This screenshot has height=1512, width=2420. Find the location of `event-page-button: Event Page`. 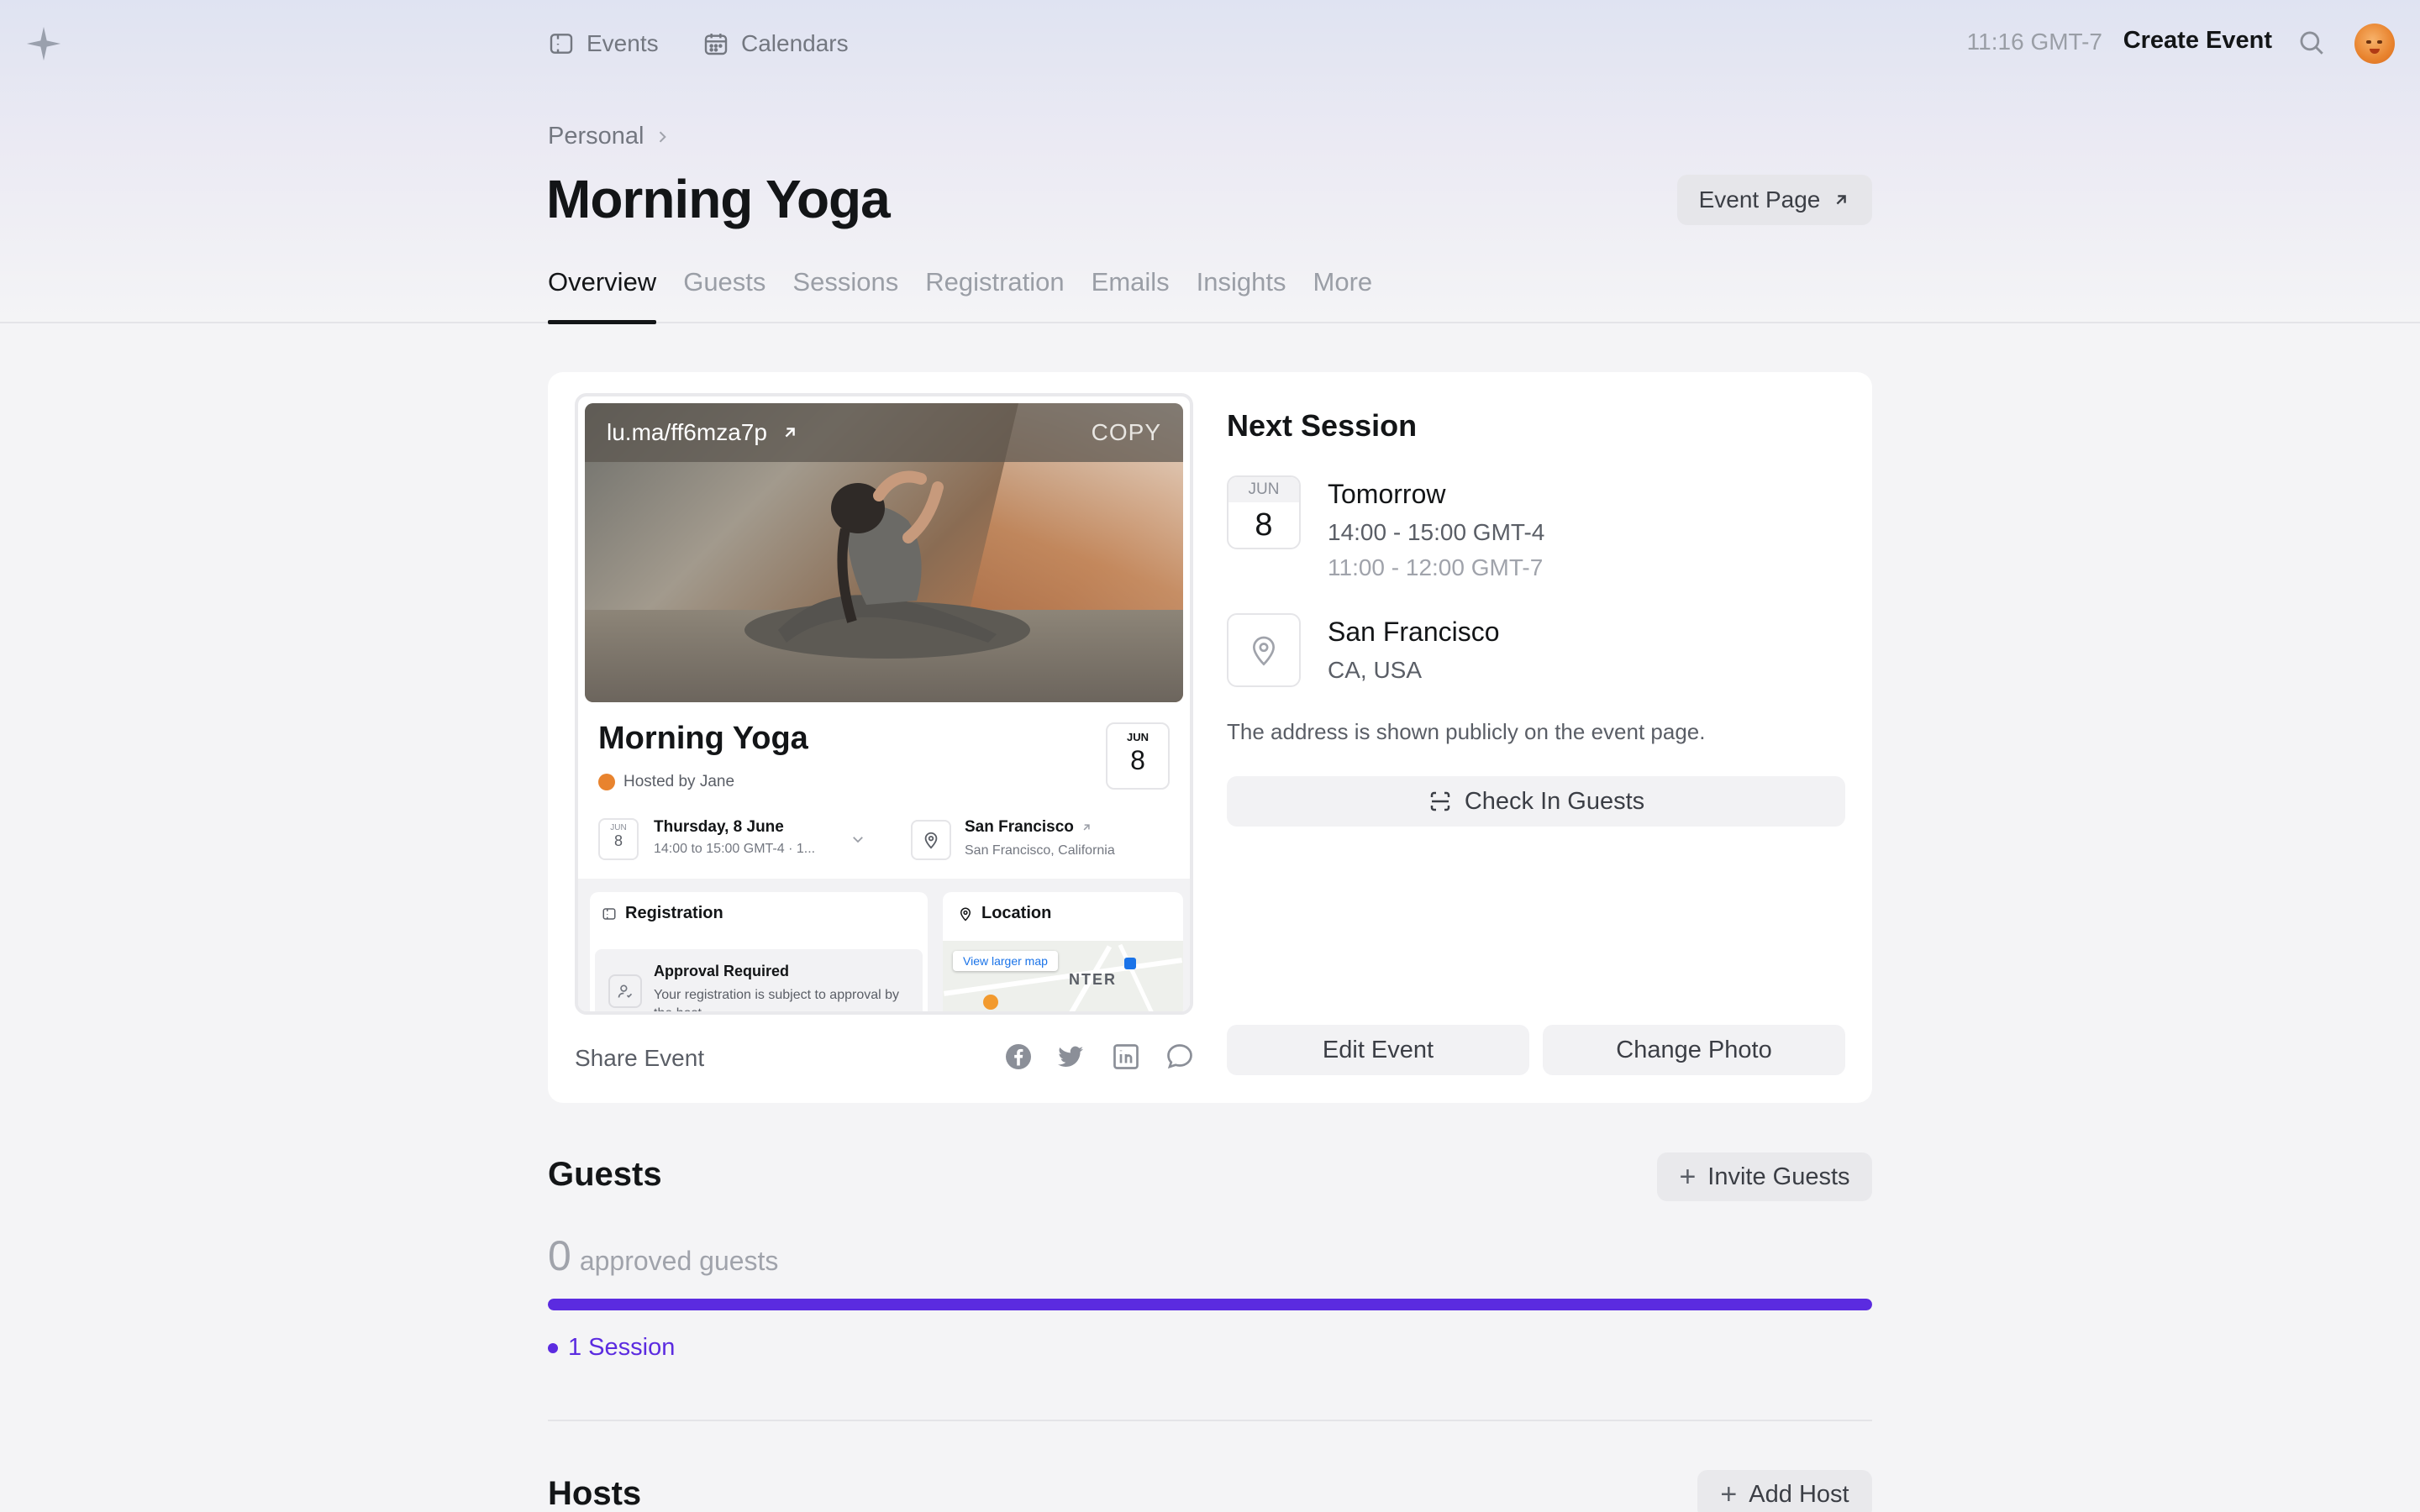

event-page-button: Event Page is located at coordinates (1774, 200).